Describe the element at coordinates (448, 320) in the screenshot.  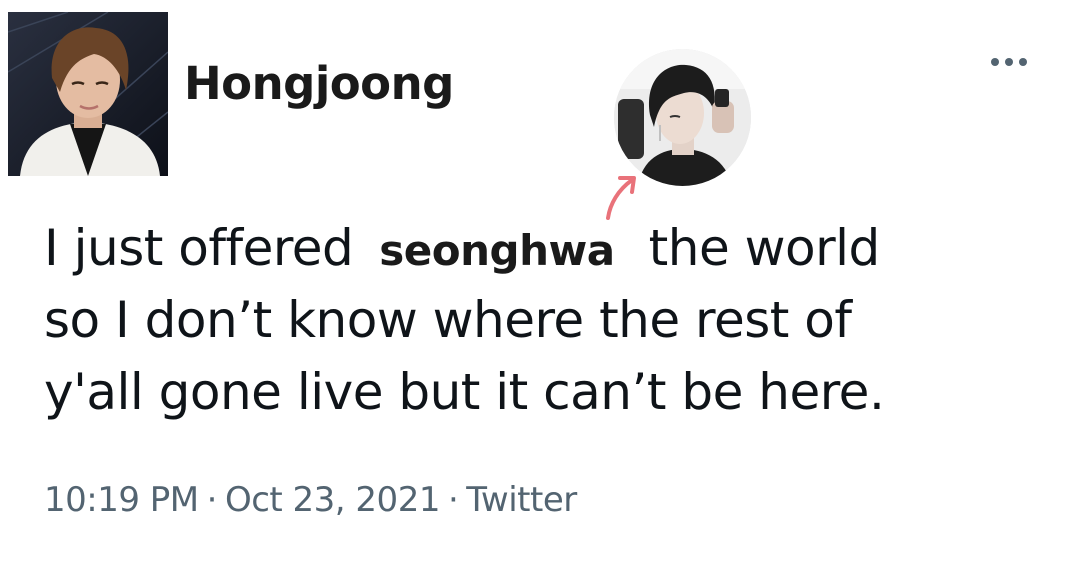
I see `tweet-line-2: so I don’t know where the rest of` at that location.